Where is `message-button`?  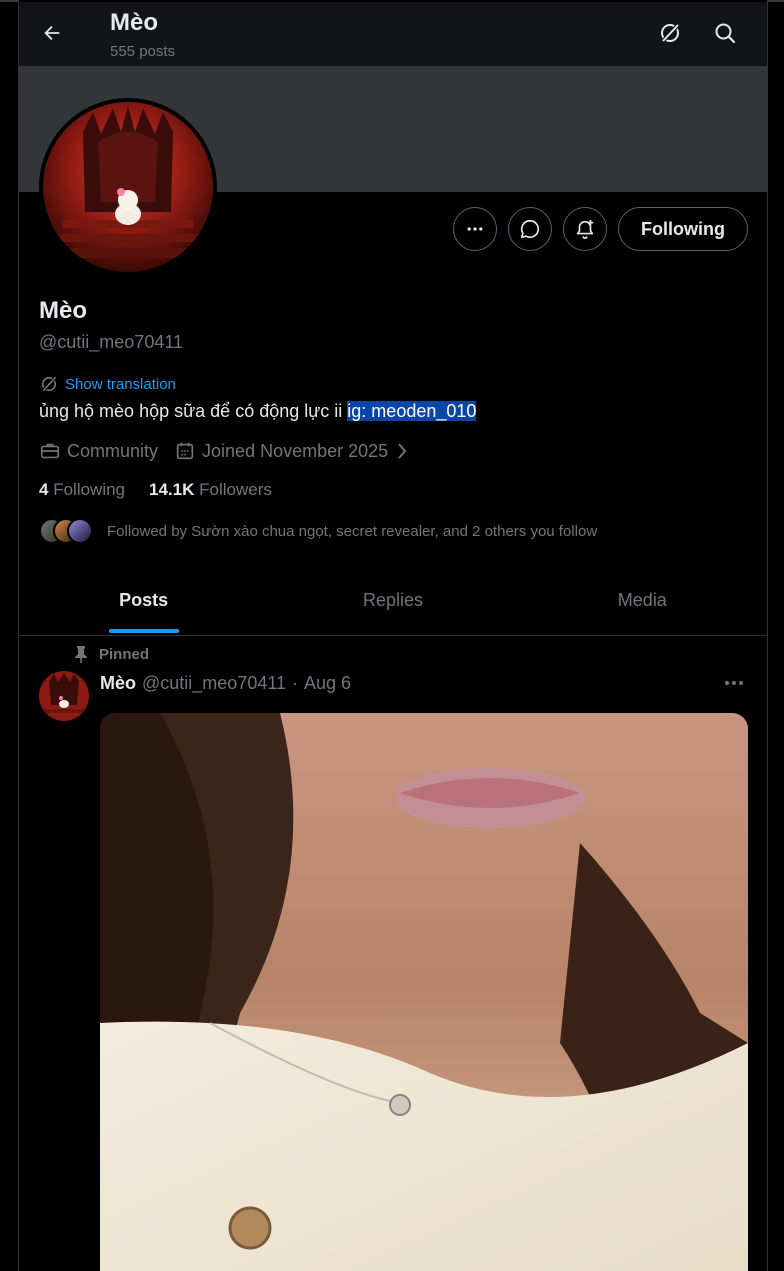 message-button is located at coordinates (530, 229).